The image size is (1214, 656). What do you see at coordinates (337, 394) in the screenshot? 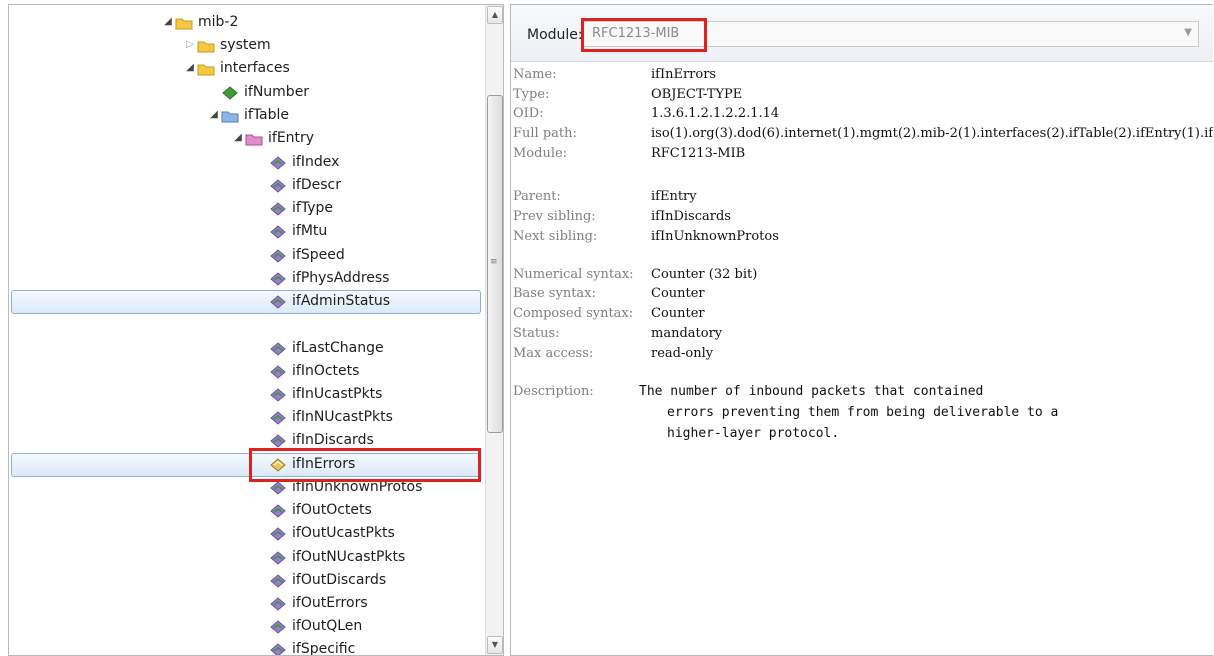
I see `tree-node-label: ifInUcastPkts` at bounding box center [337, 394].